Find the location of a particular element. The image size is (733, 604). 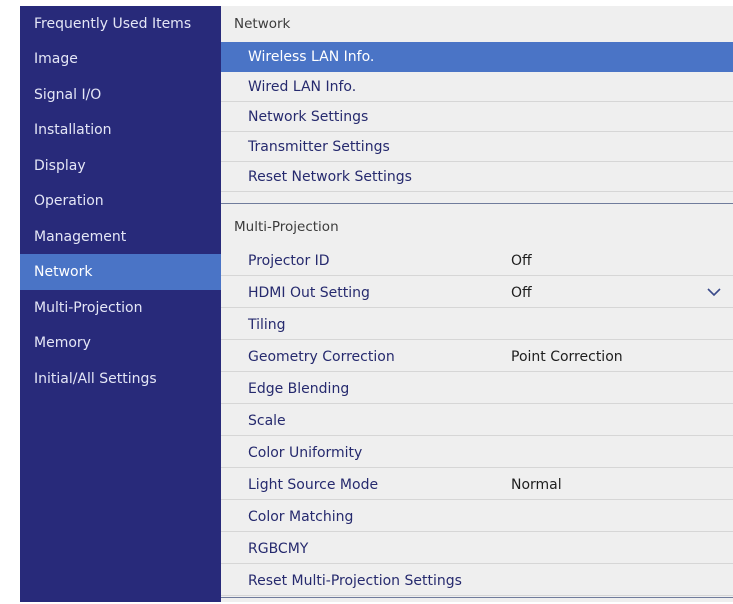

menu-item-label: Network Settings is located at coordinates (308, 117).